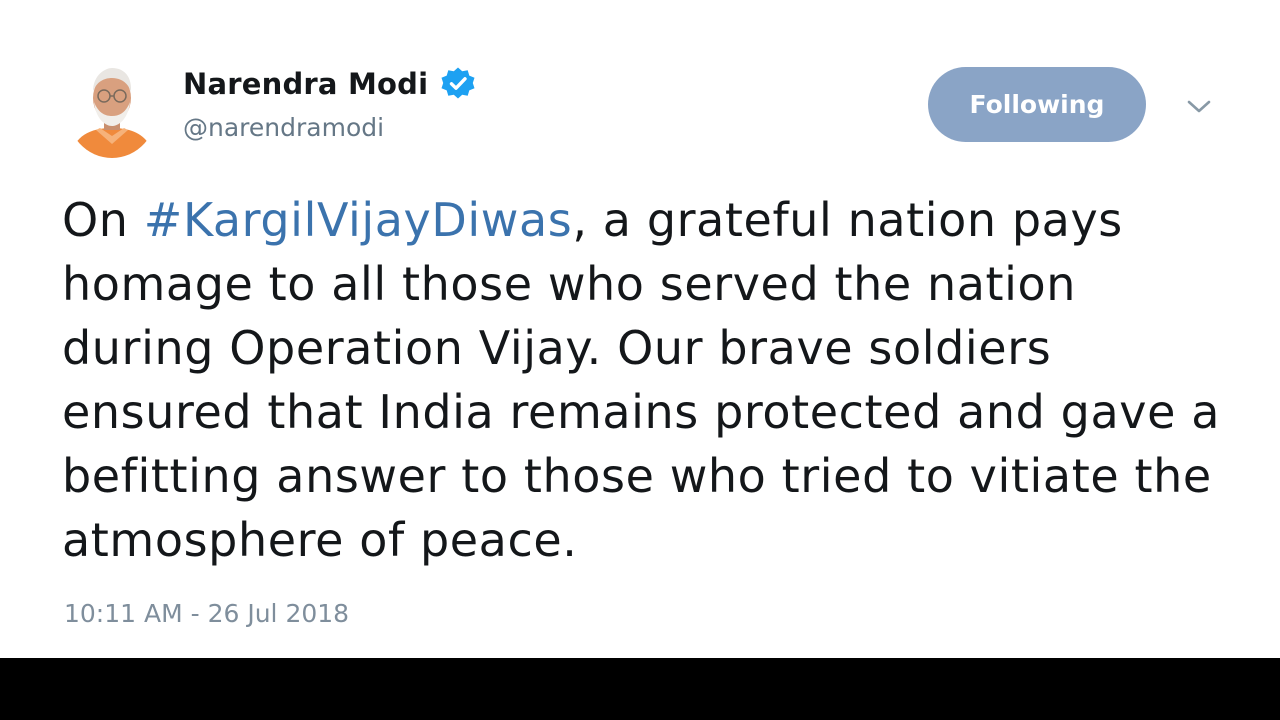  What do you see at coordinates (640, 689) in the screenshot?
I see `bottom-black-bar` at bounding box center [640, 689].